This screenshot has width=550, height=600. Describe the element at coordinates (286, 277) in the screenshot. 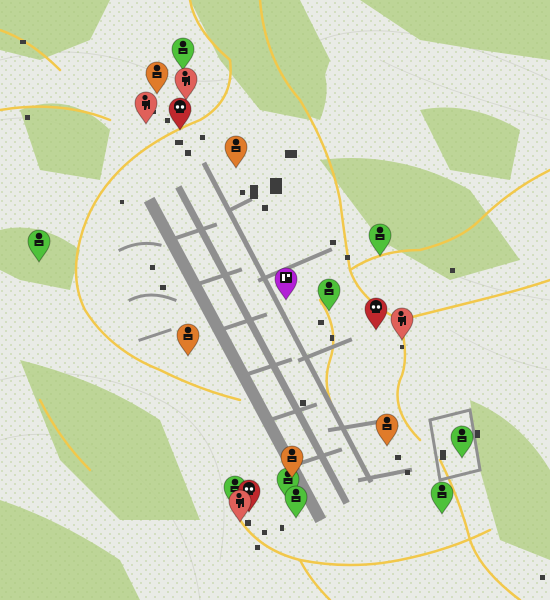

I see `trader-icon` at that location.